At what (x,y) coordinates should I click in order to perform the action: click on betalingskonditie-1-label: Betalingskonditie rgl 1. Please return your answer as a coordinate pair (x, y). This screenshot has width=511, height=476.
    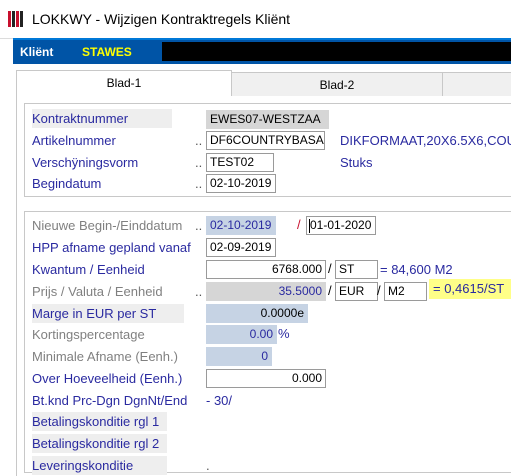
    Looking at the image, I should click on (99, 421).